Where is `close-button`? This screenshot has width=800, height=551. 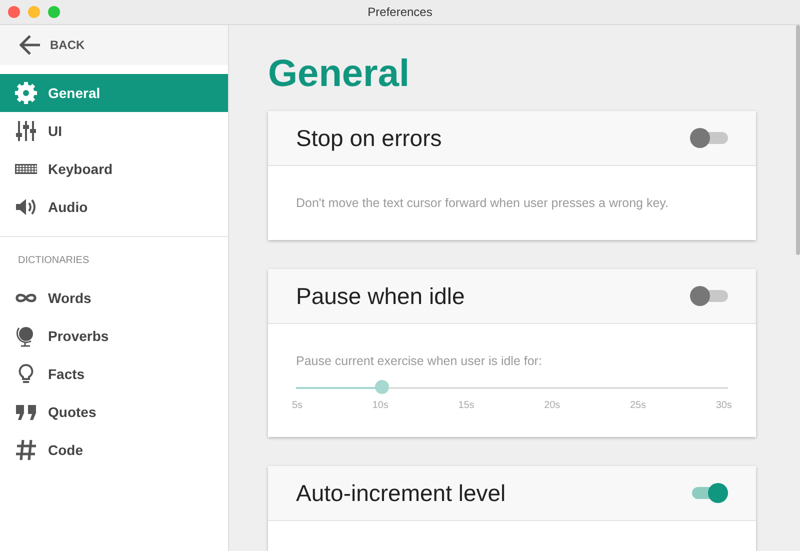 close-button is located at coordinates (14, 12).